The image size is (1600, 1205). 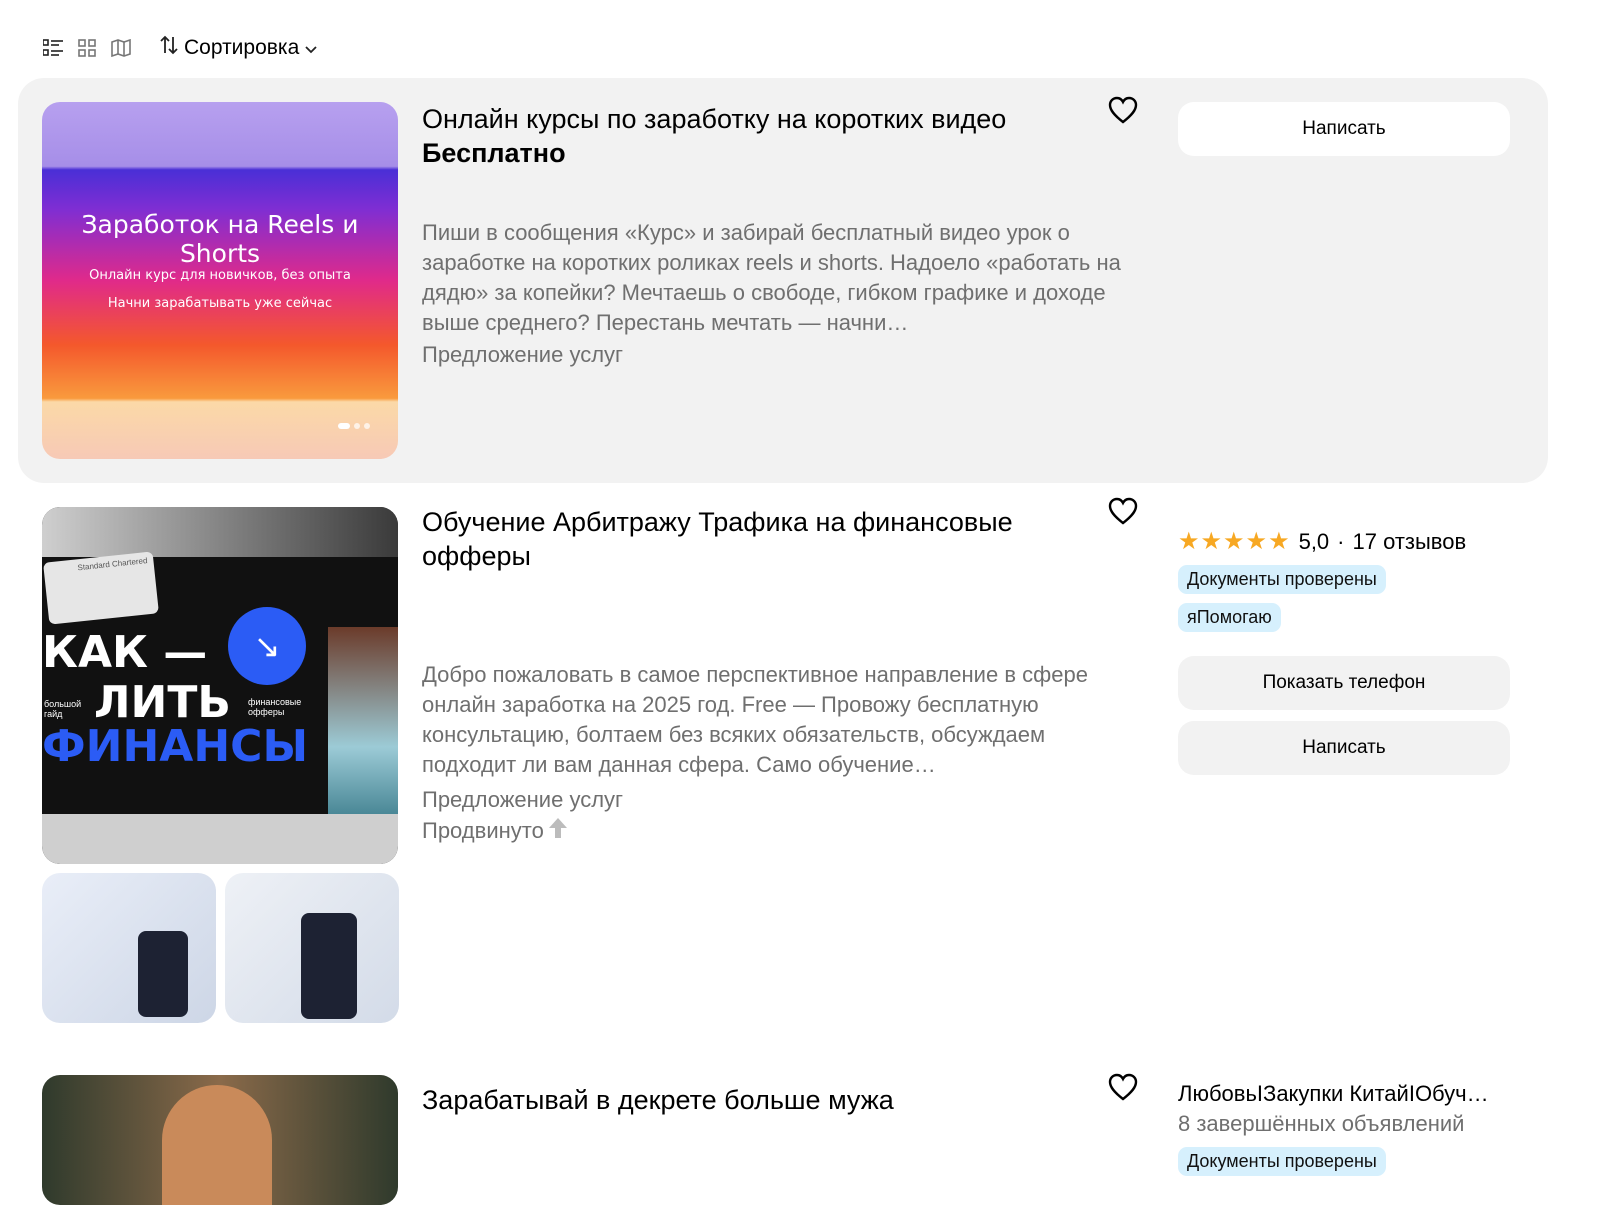 I want to click on image-subline: Онлайн курс для новичков, без опыта, so click(x=220, y=275).